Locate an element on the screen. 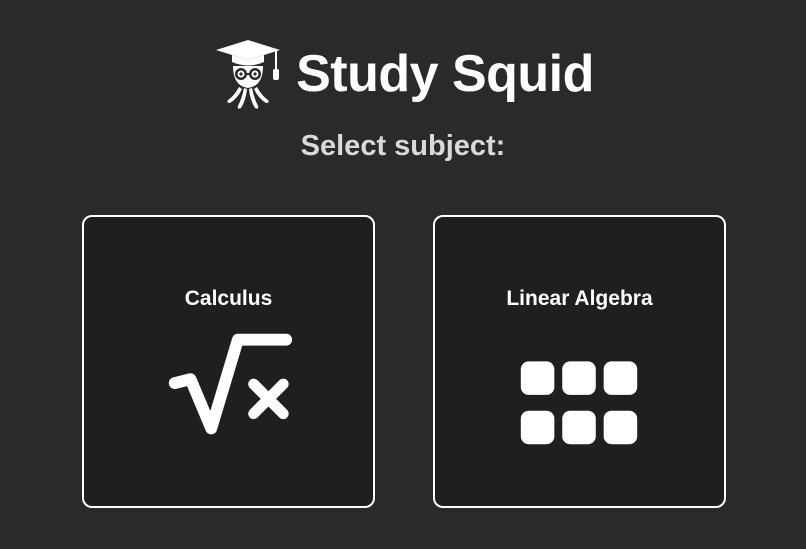 This screenshot has width=806, height=549. app-header: Study Squid is located at coordinates (403, 74).